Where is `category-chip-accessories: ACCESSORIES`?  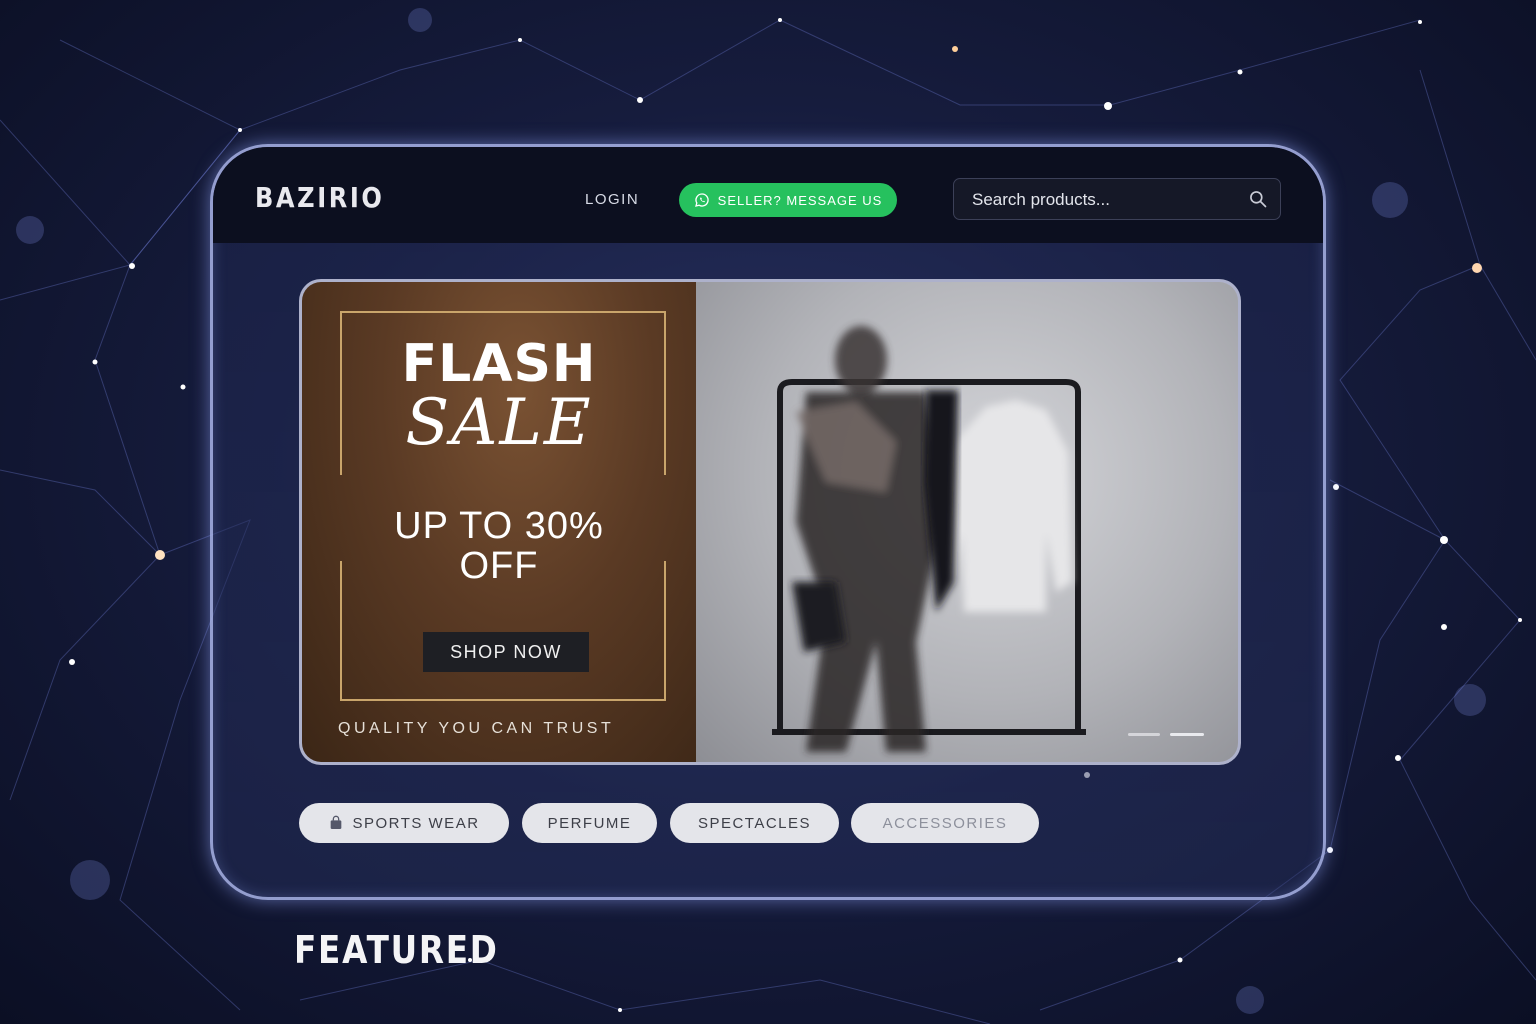
category-chip-accessories: ACCESSORIES is located at coordinates (945, 823).